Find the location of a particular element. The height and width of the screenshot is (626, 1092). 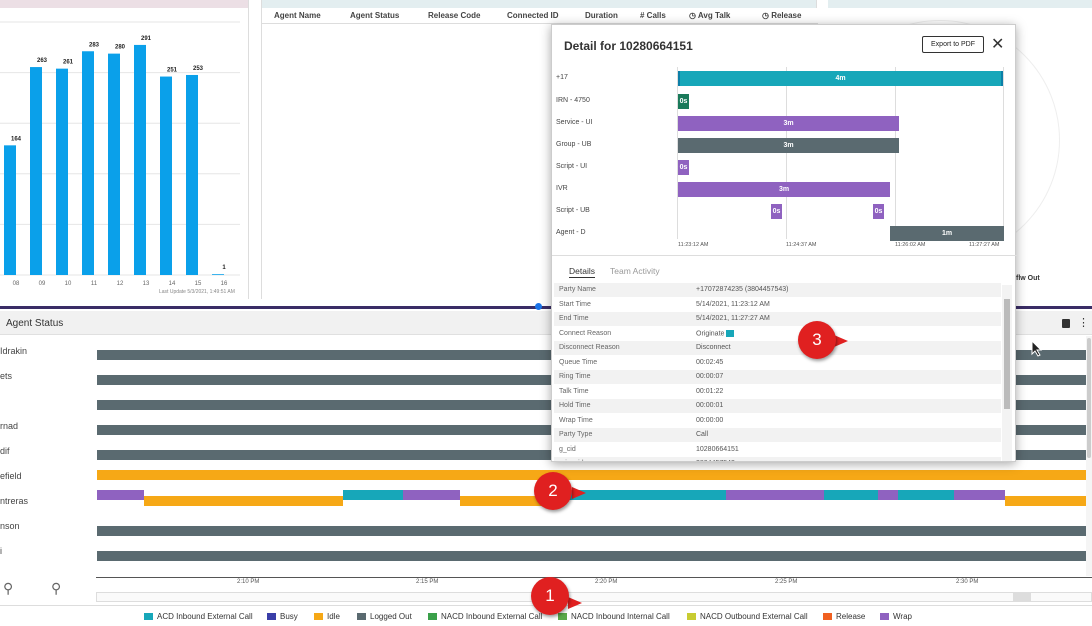

legend-item: NACD Inbound Internal Call is located at coordinates (614, 616).